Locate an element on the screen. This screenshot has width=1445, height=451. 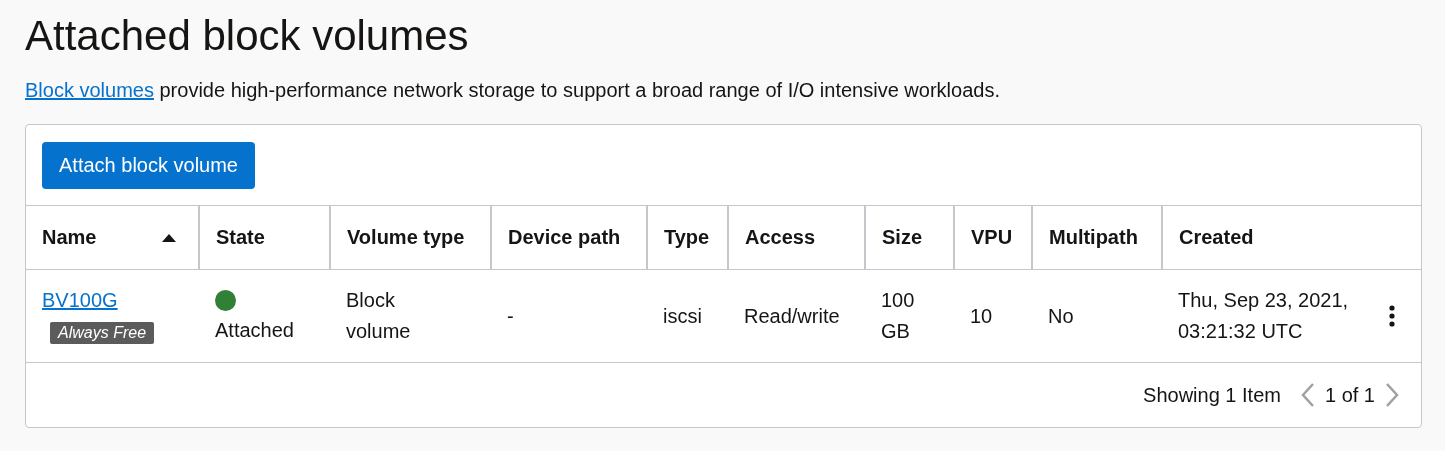
more-actions-icon is located at coordinates (1392, 316).